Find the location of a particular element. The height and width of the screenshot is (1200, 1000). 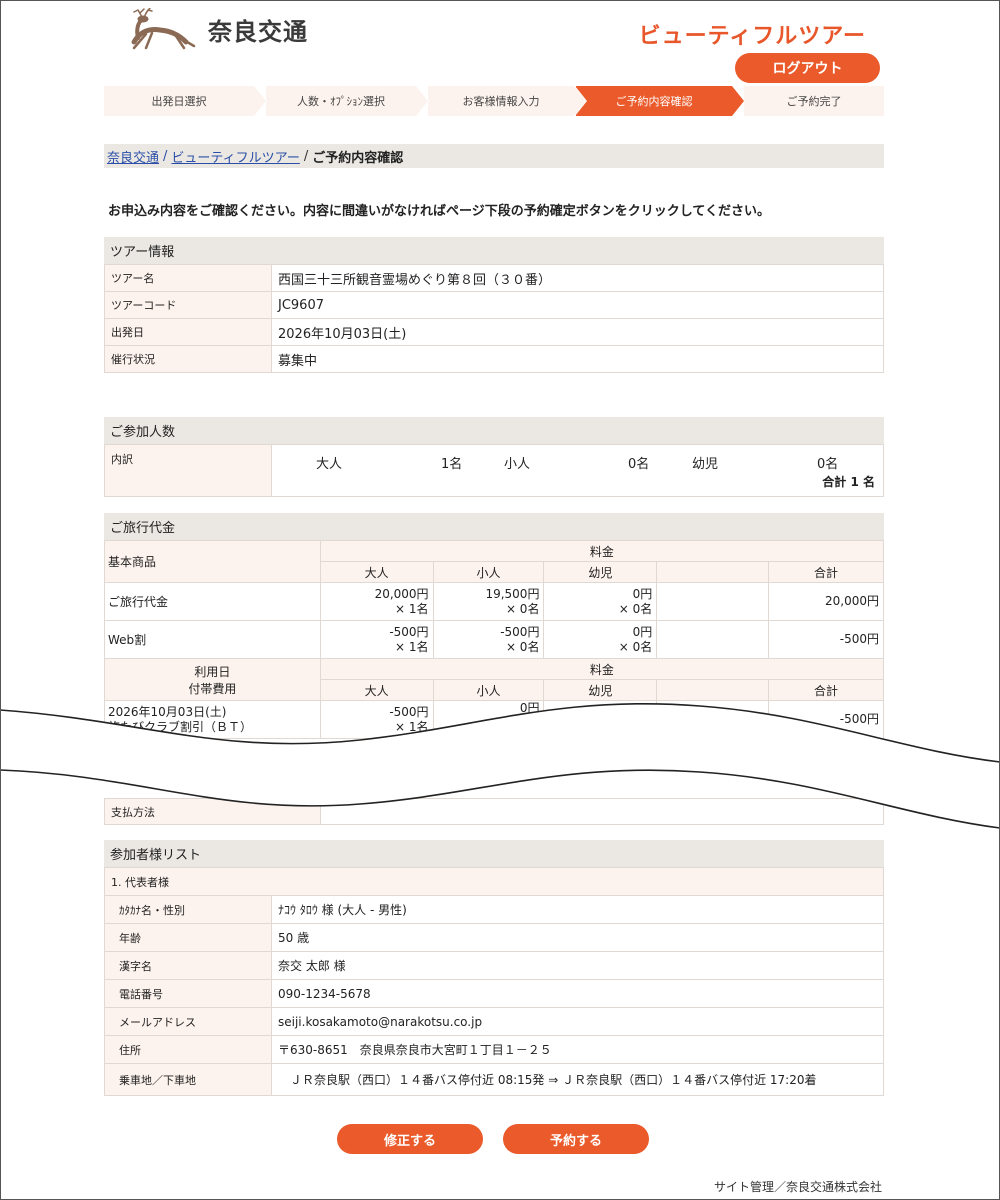

email-address: seiji.kosakamoto@narakotsu.co.jp is located at coordinates (577, 1021).